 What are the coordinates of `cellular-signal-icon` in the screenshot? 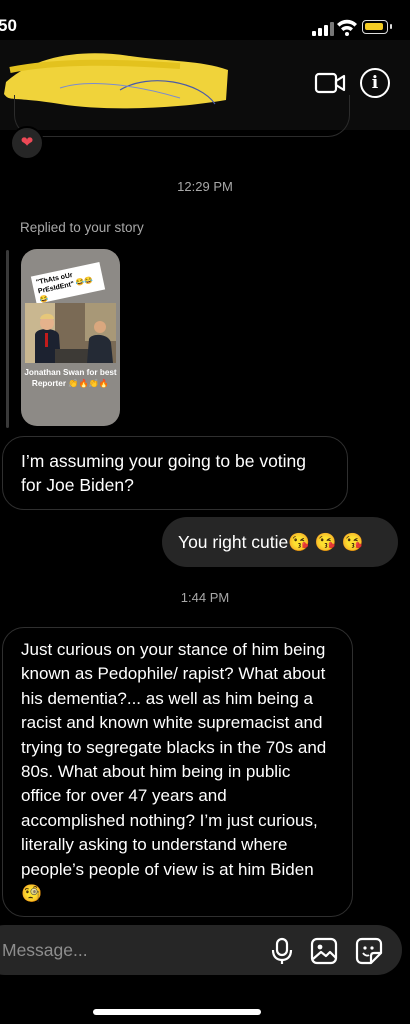 It's located at (323, 29).